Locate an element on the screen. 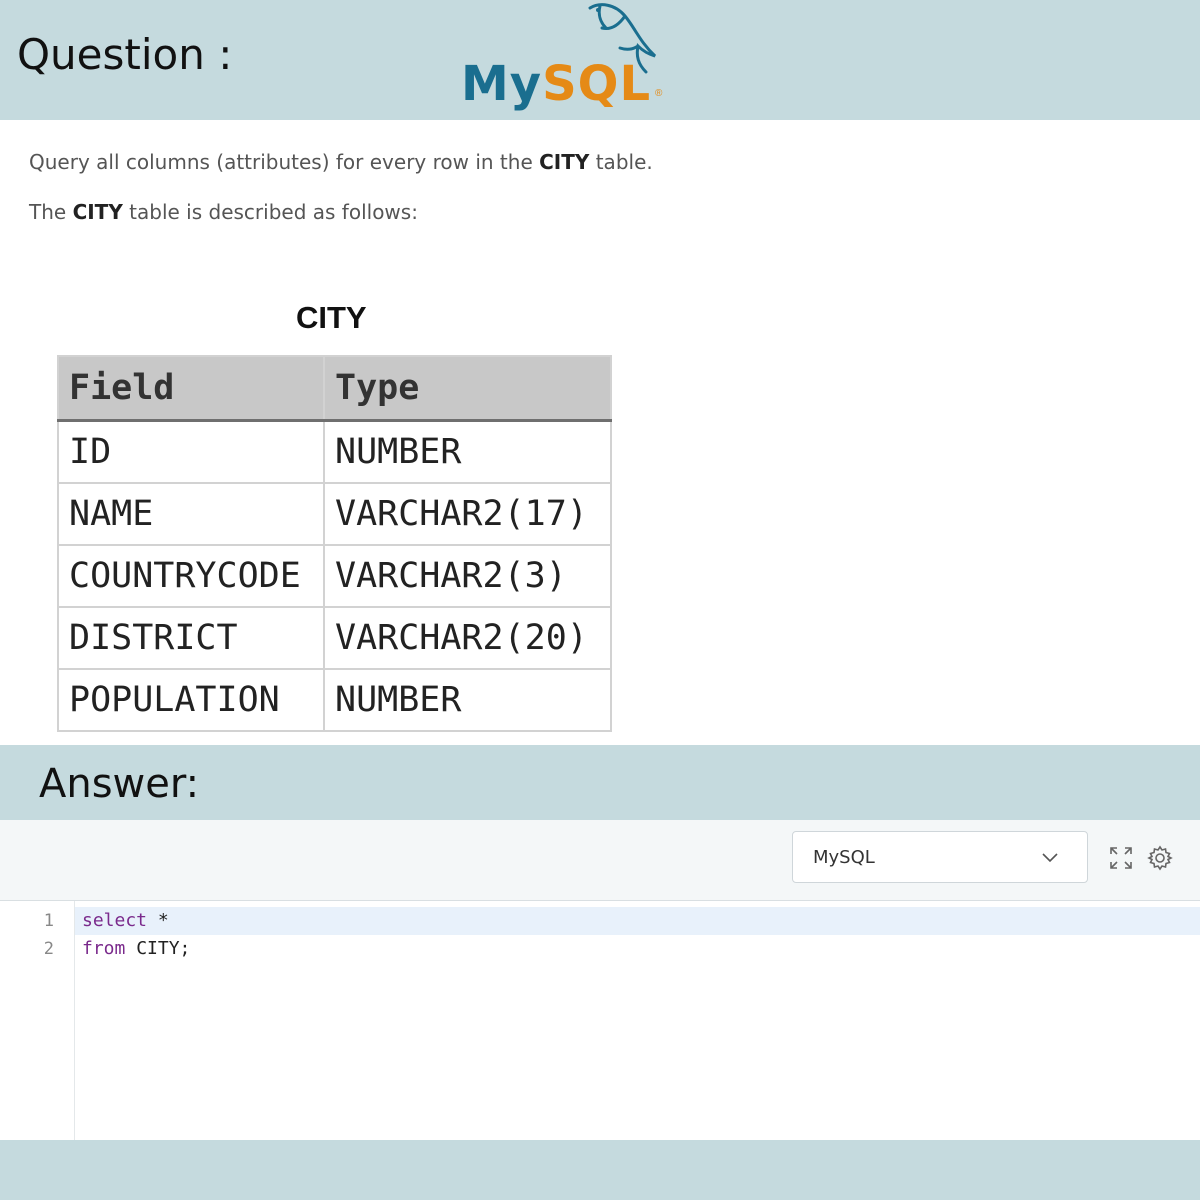 The width and height of the screenshot is (1200, 1200). logo-registered-mark: ® is located at coordinates (659, 93).